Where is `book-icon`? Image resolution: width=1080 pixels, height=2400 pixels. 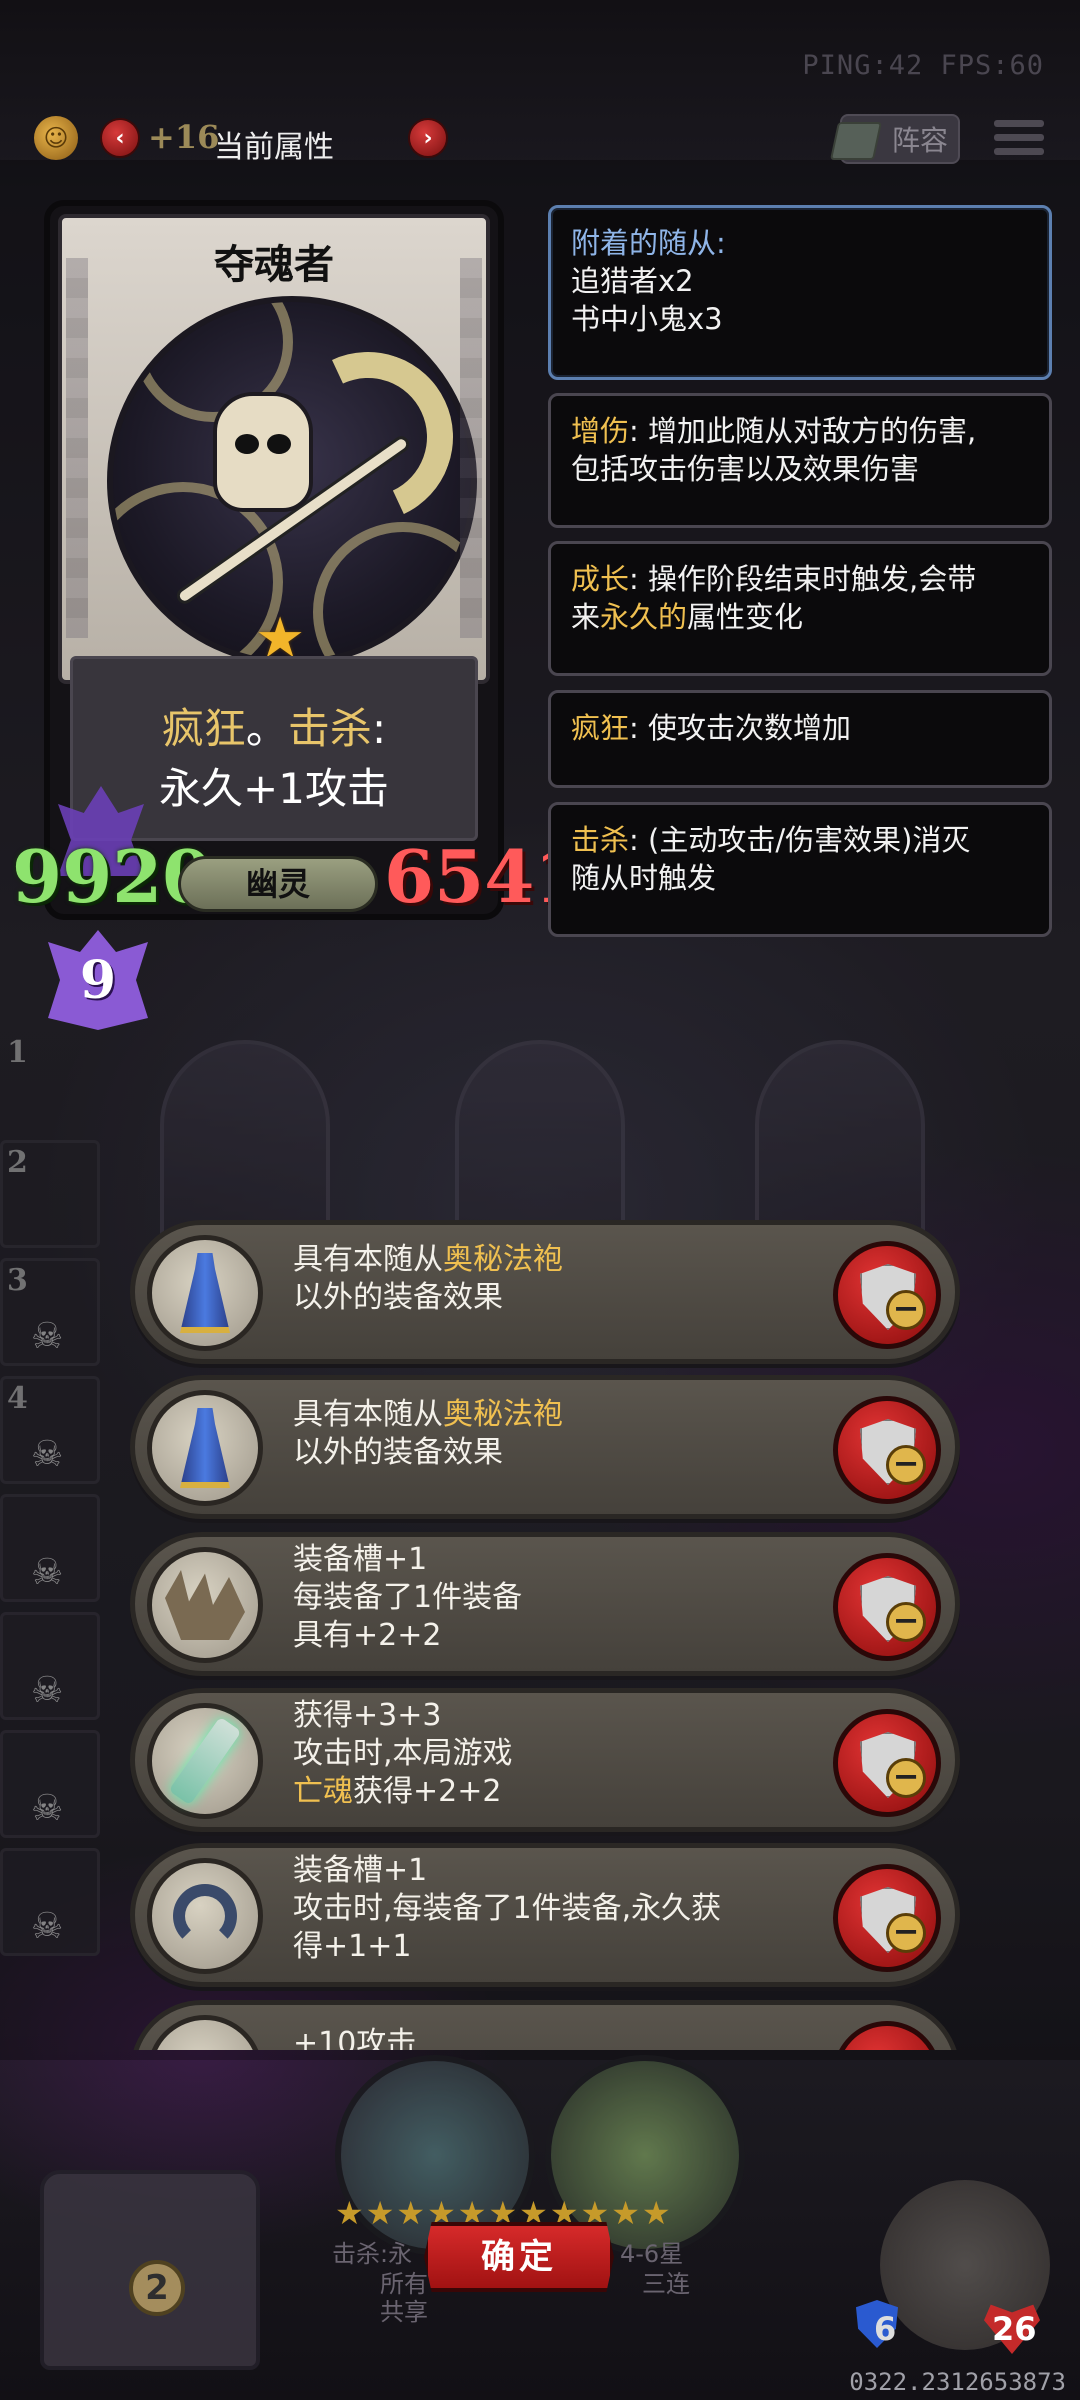 book-icon is located at coordinates (856, 141).